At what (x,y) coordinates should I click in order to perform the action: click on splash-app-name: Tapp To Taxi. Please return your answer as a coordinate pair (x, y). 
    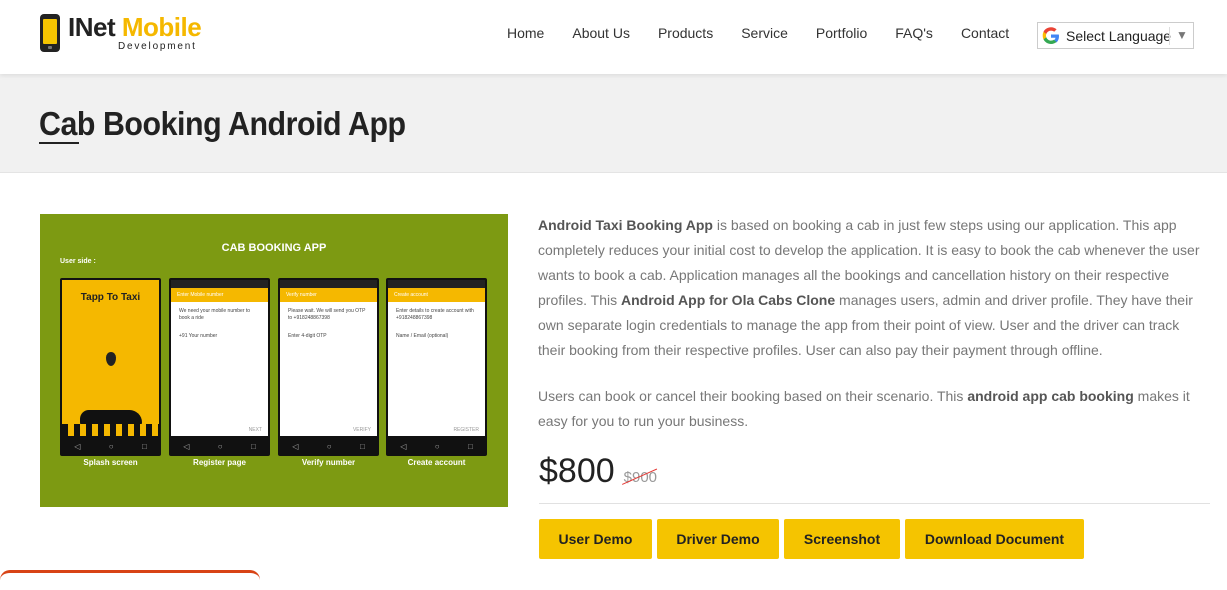
    Looking at the image, I should click on (110, 297).